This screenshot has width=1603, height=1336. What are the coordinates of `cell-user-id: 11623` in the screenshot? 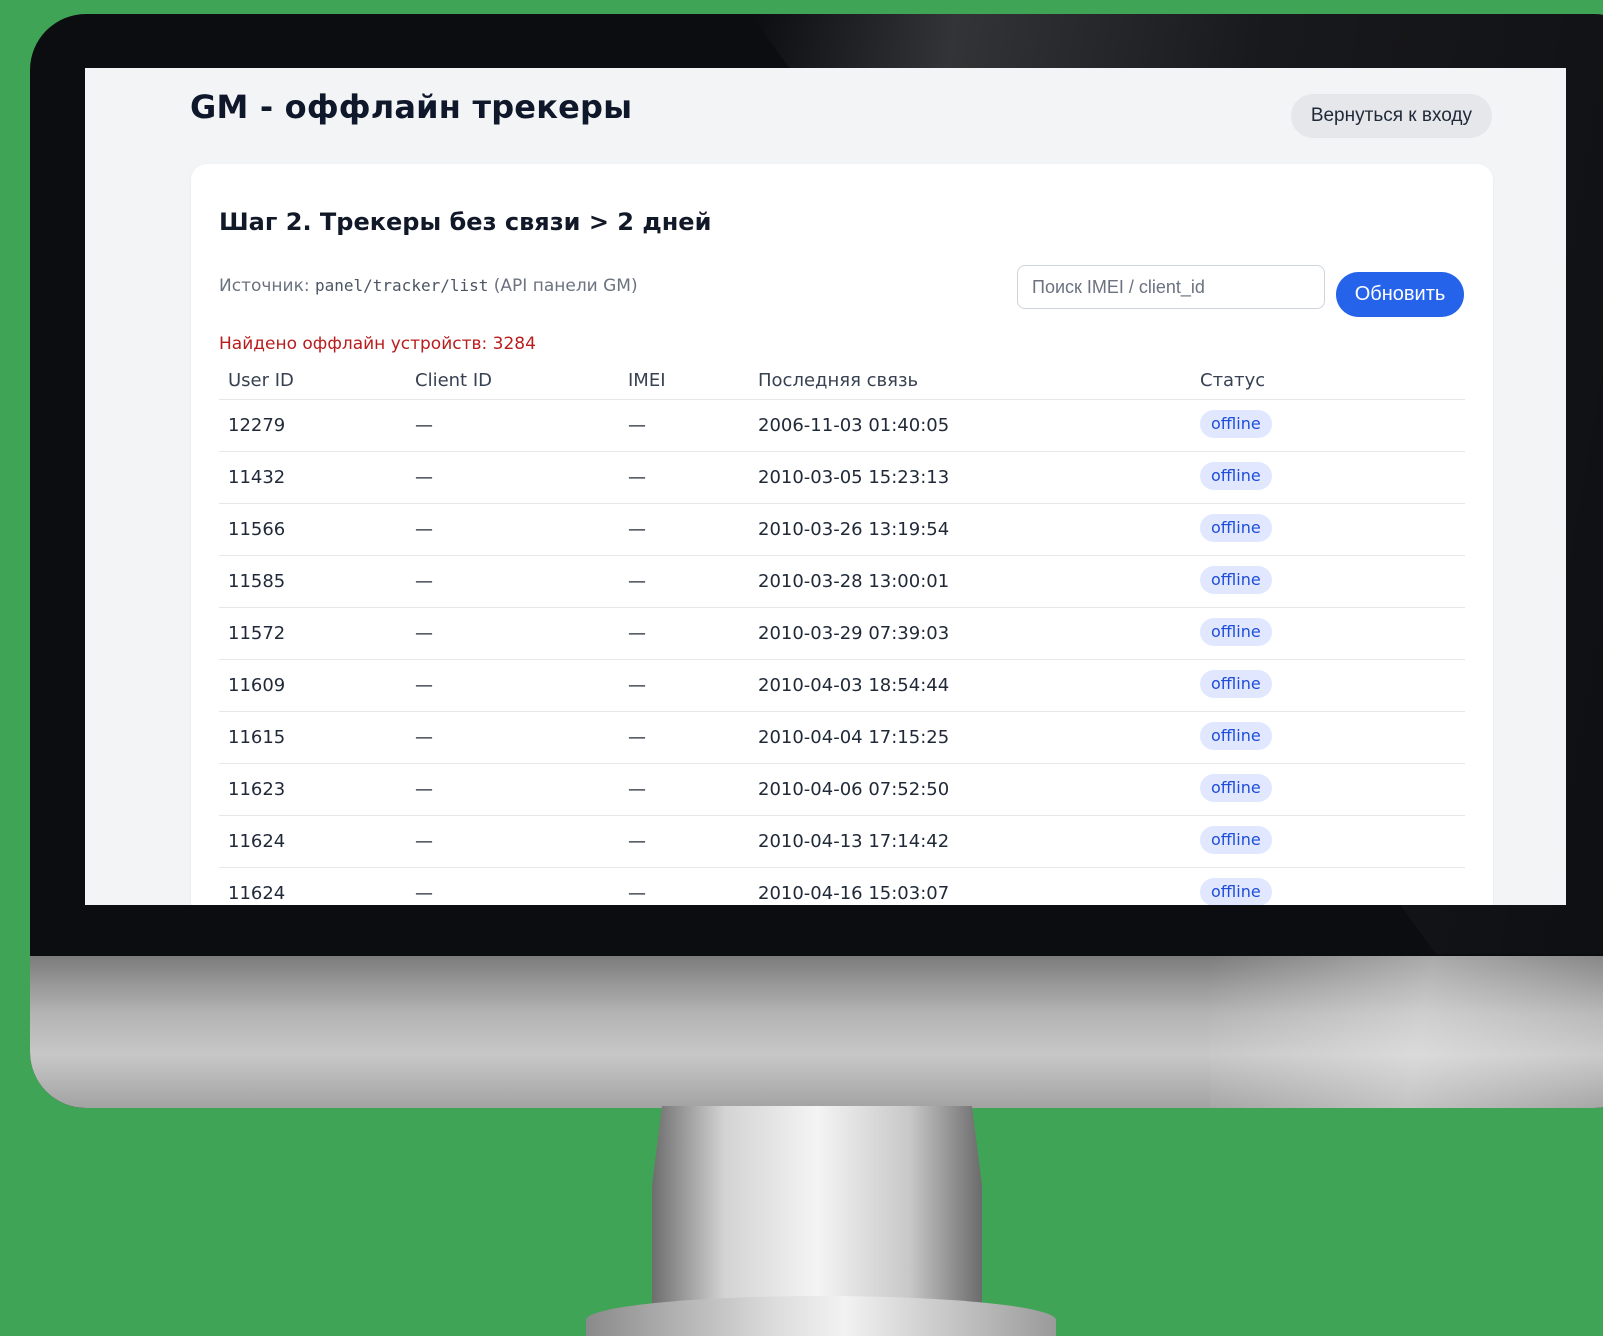 It's located at (312, 789).